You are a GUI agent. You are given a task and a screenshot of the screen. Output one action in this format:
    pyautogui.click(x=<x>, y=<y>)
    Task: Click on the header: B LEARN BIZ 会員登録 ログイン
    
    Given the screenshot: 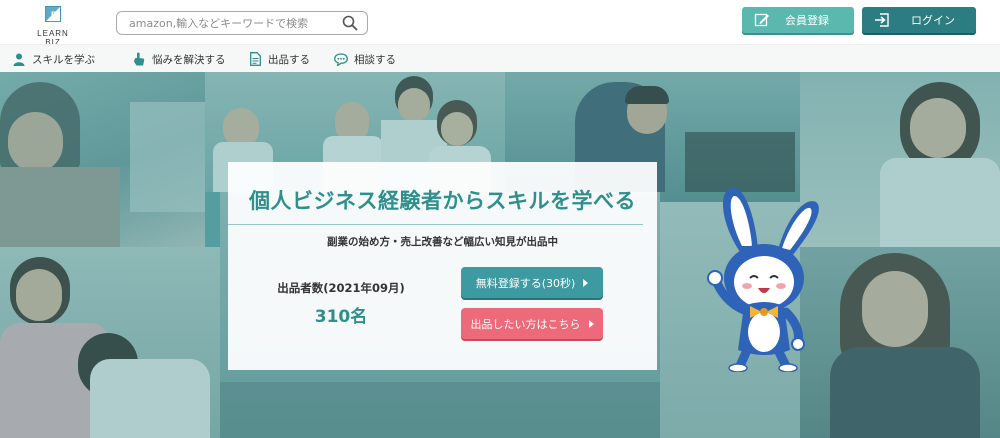 What is the action you would take?
    pyautogui.click(x=500, y=23)
    